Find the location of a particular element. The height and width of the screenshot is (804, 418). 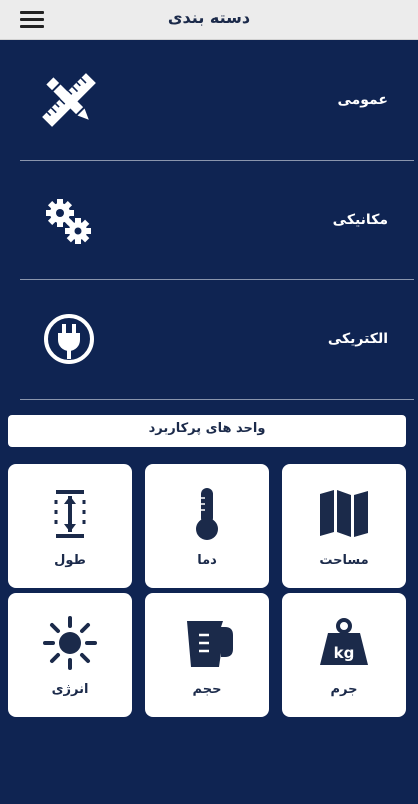

category-label: مکانیکی is located at coordinates (360, 220).